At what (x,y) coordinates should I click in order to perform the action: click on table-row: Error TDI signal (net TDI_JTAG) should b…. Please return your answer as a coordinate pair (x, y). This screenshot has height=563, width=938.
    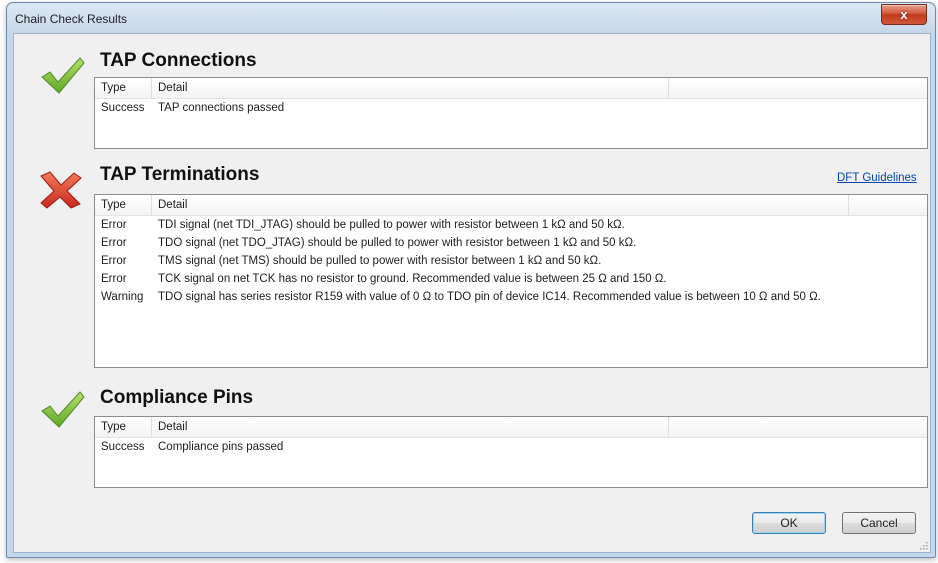
    Looking at the image, I should click on (511, 225).